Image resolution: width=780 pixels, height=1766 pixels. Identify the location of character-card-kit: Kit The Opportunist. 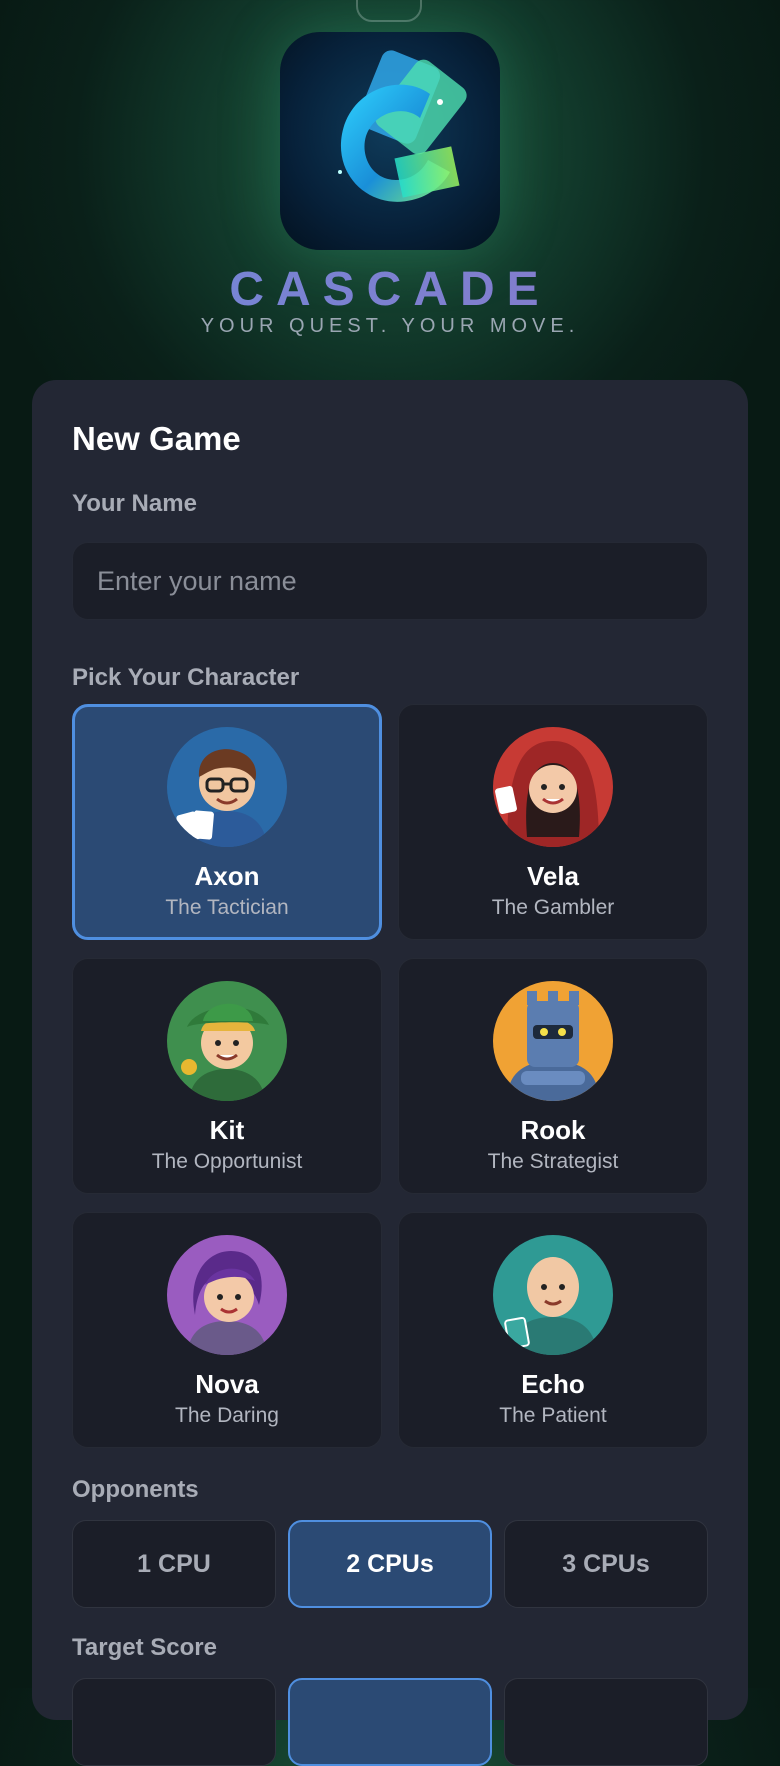
(227, 1076).